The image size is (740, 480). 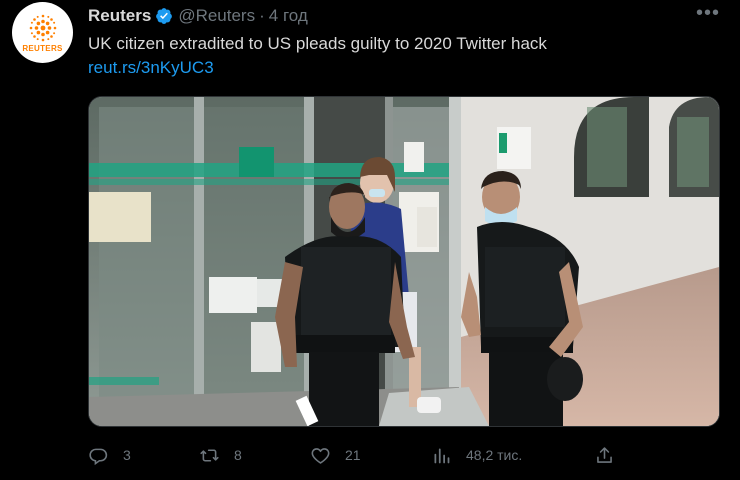 What do you see at coordinates (109, 455) in the screenshot?
I see `reply-button: 3` at bounding box center [109, 455].